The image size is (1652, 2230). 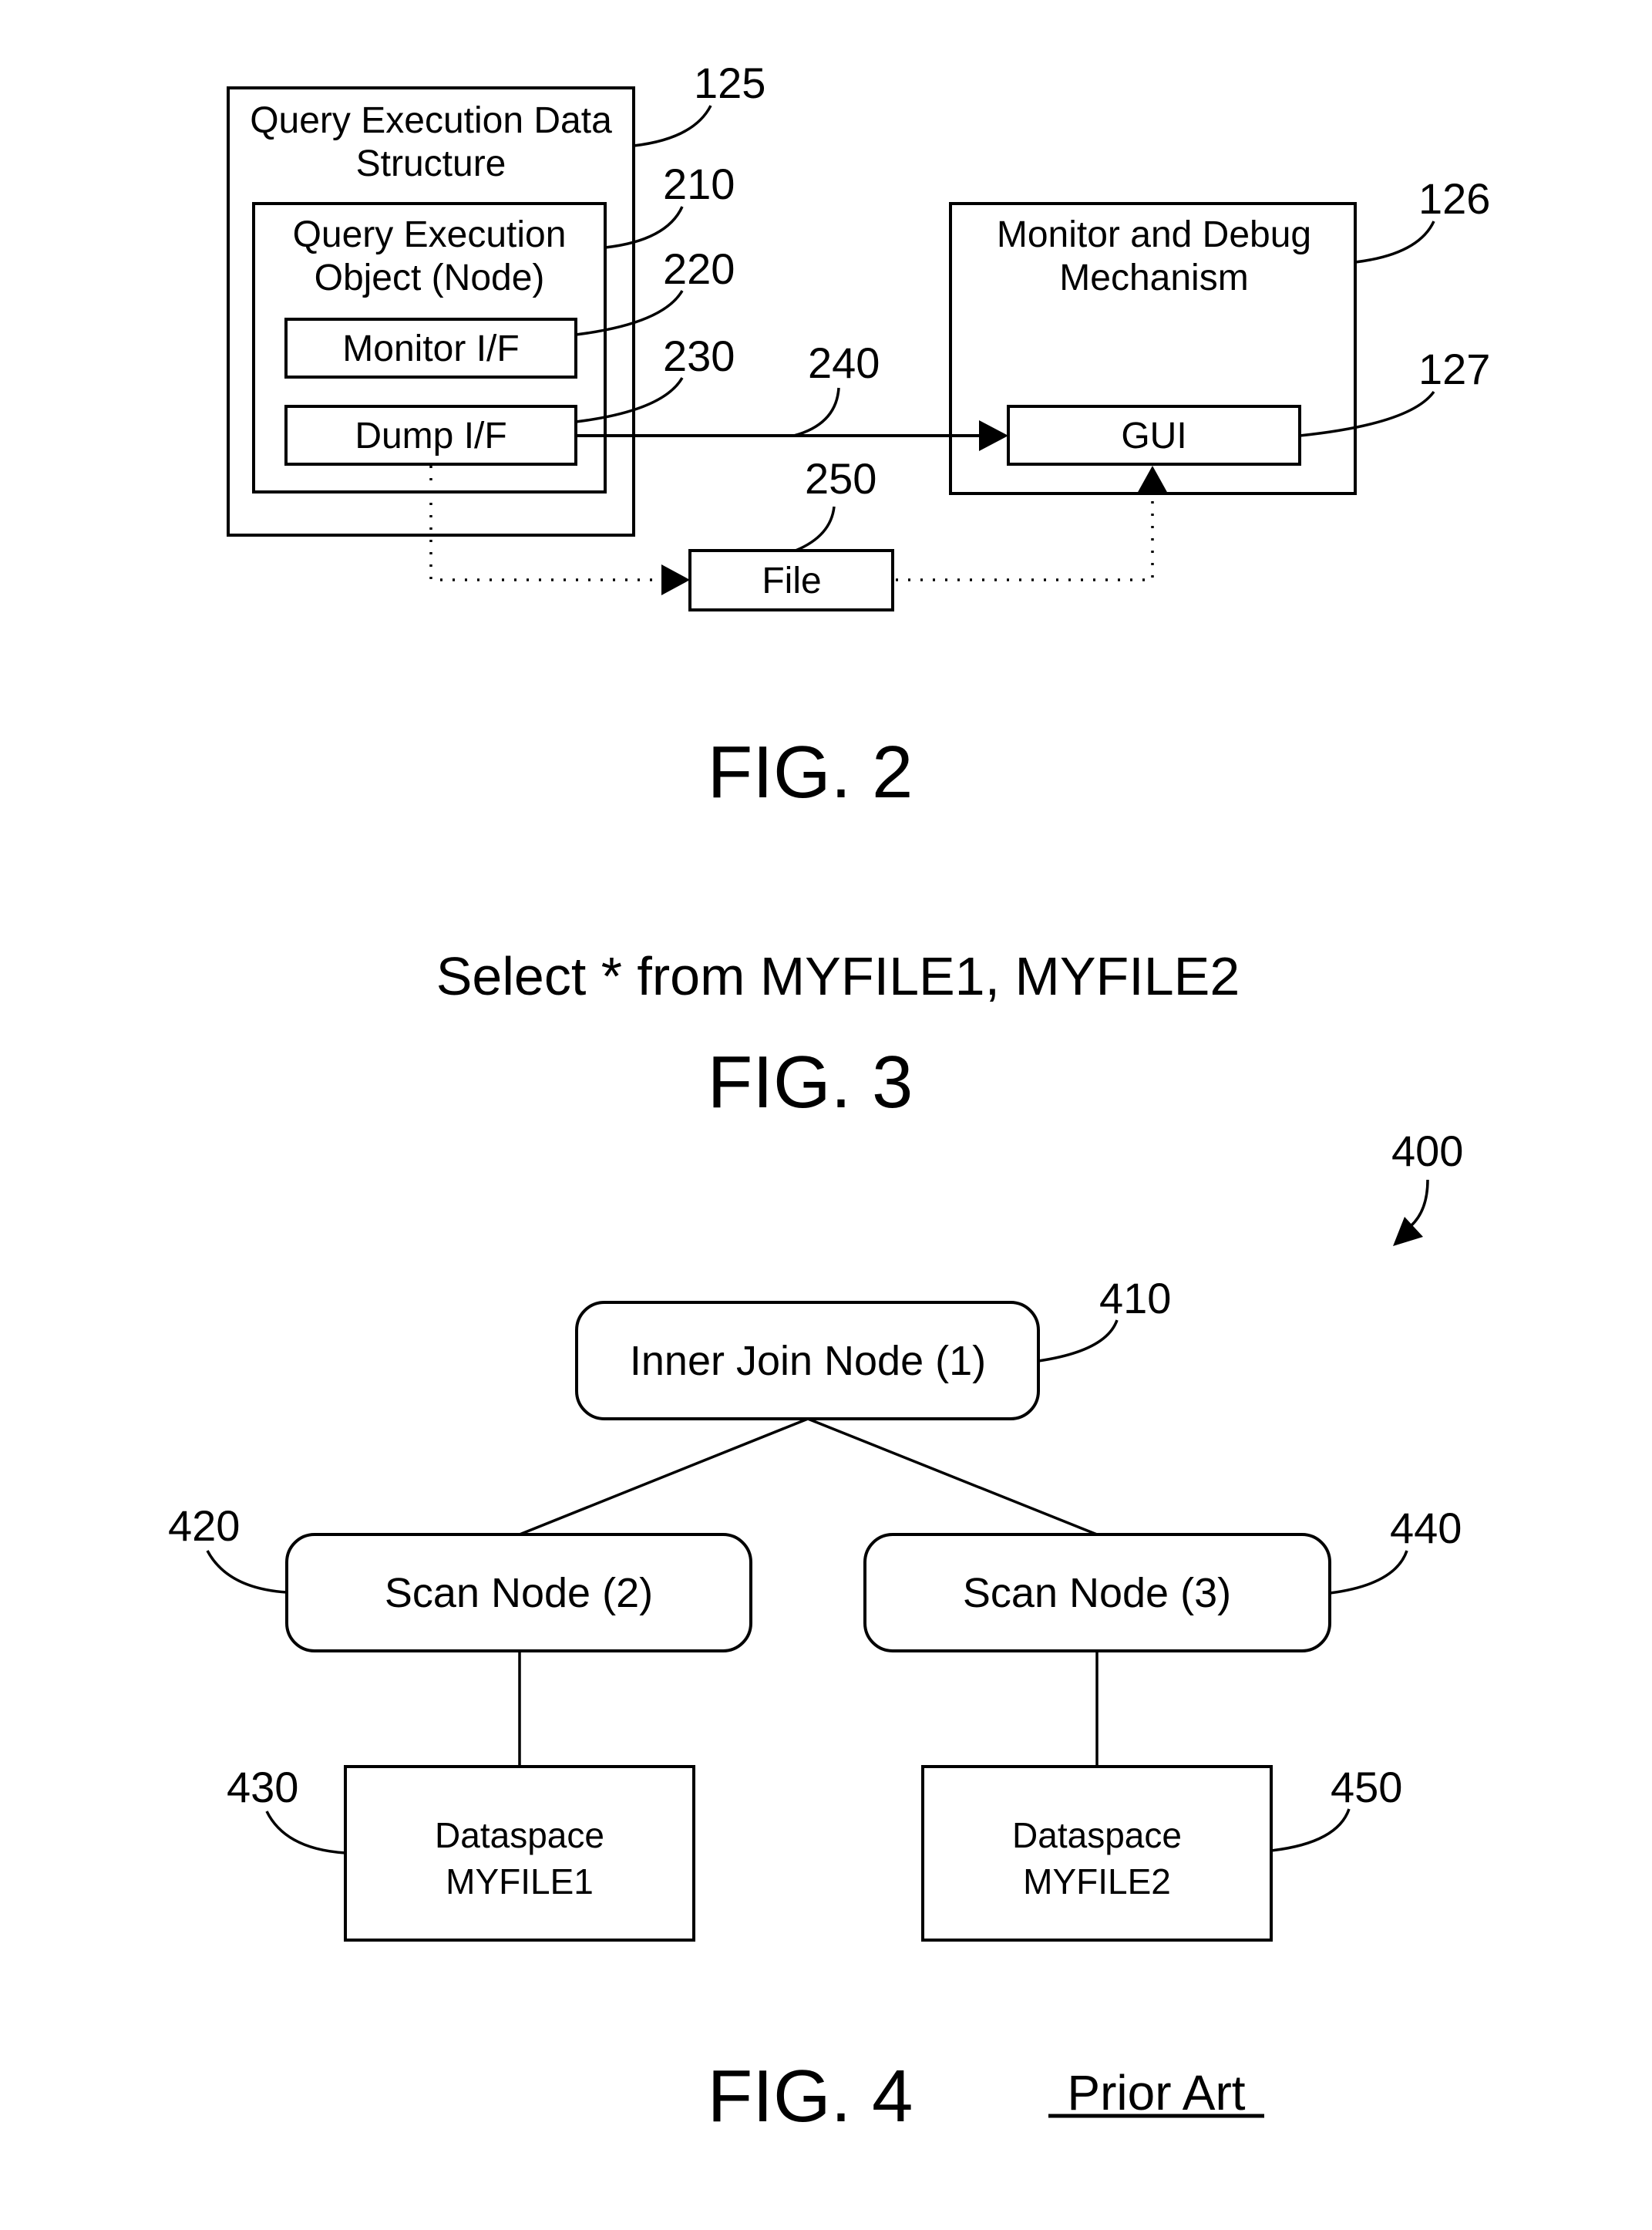 I want to click on scan-node-3-label: Scan Node (3), so click(x=1097, y=1593).